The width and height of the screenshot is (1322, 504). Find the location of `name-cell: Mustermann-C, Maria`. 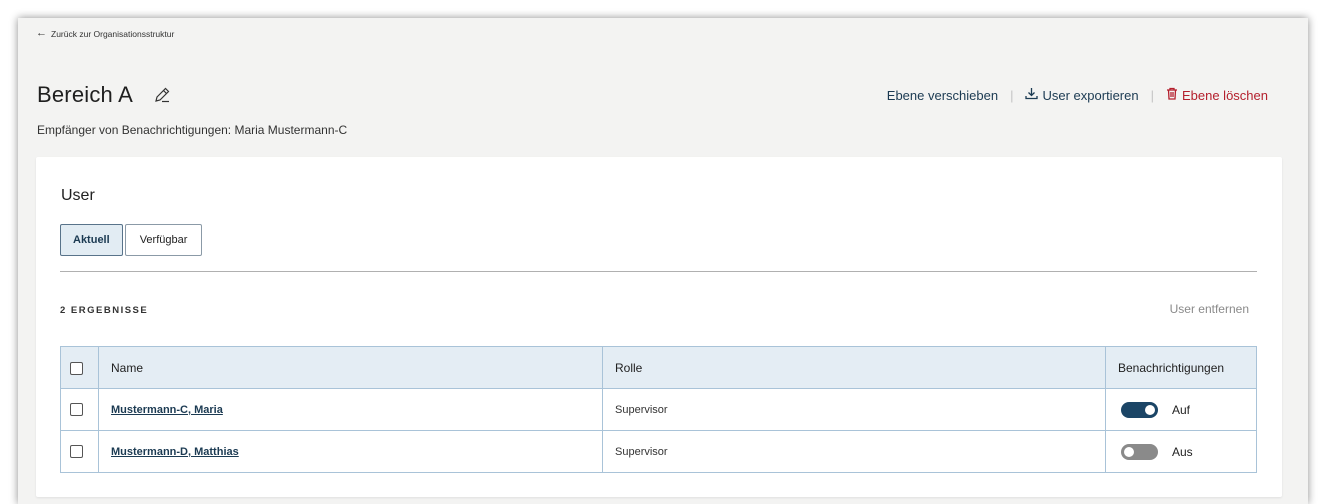

name-cell: Mustermann-C, Maria is located at coordinates (350, 409).